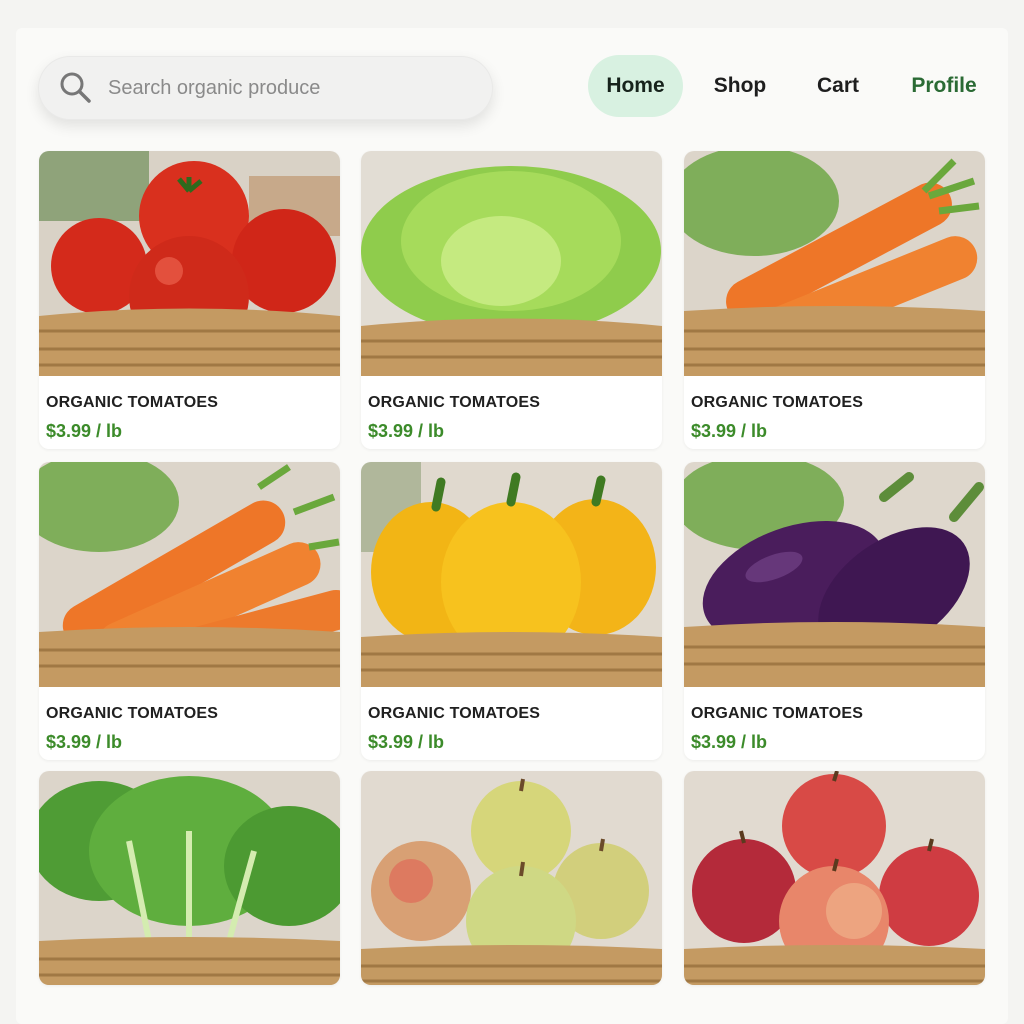 The width and height of the screenshot is (1024, 1024). I want to click on product-image-leafy-greens, so click(189, 878).